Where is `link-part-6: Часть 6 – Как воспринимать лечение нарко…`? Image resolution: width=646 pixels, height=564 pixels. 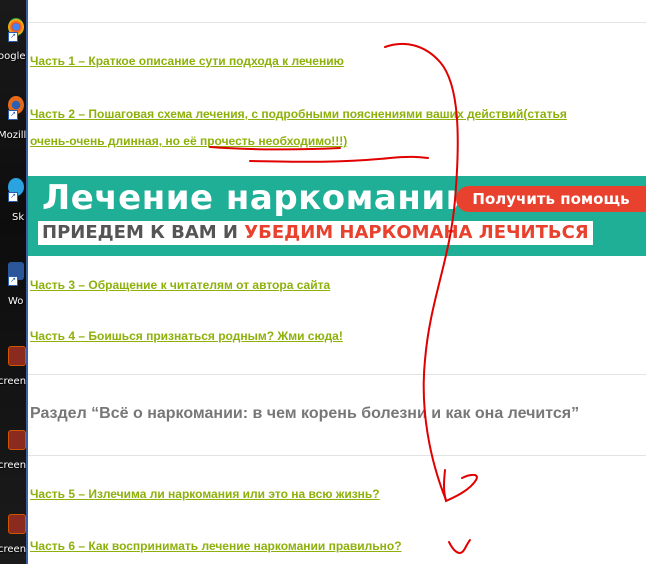 link-part-6: Часть 6 – Как воспринимать лечение нарко… is located at coordinates (216, 546).